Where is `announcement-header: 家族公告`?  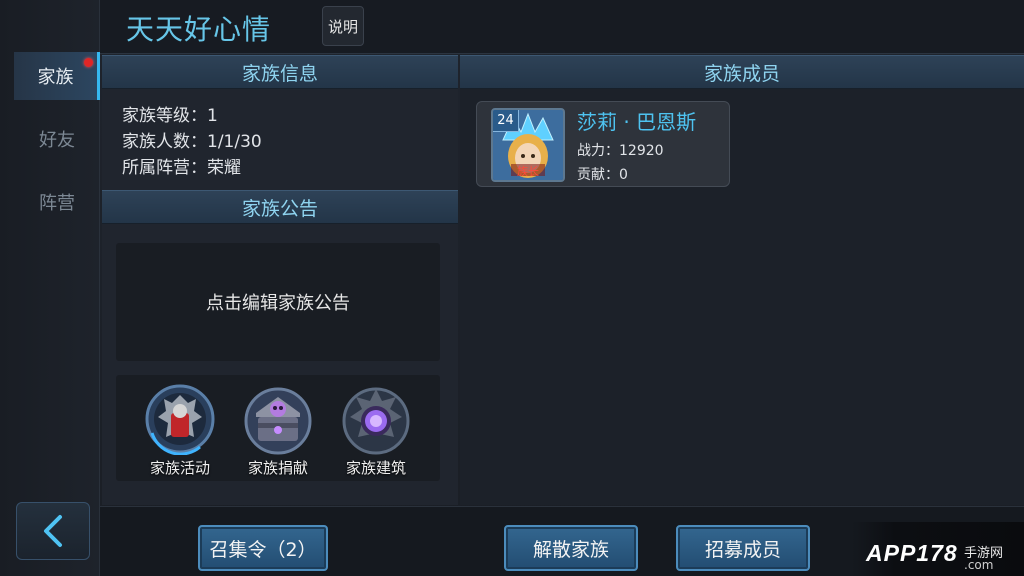 announcement-header: 家族公告 is located at coordinates (280, 207).